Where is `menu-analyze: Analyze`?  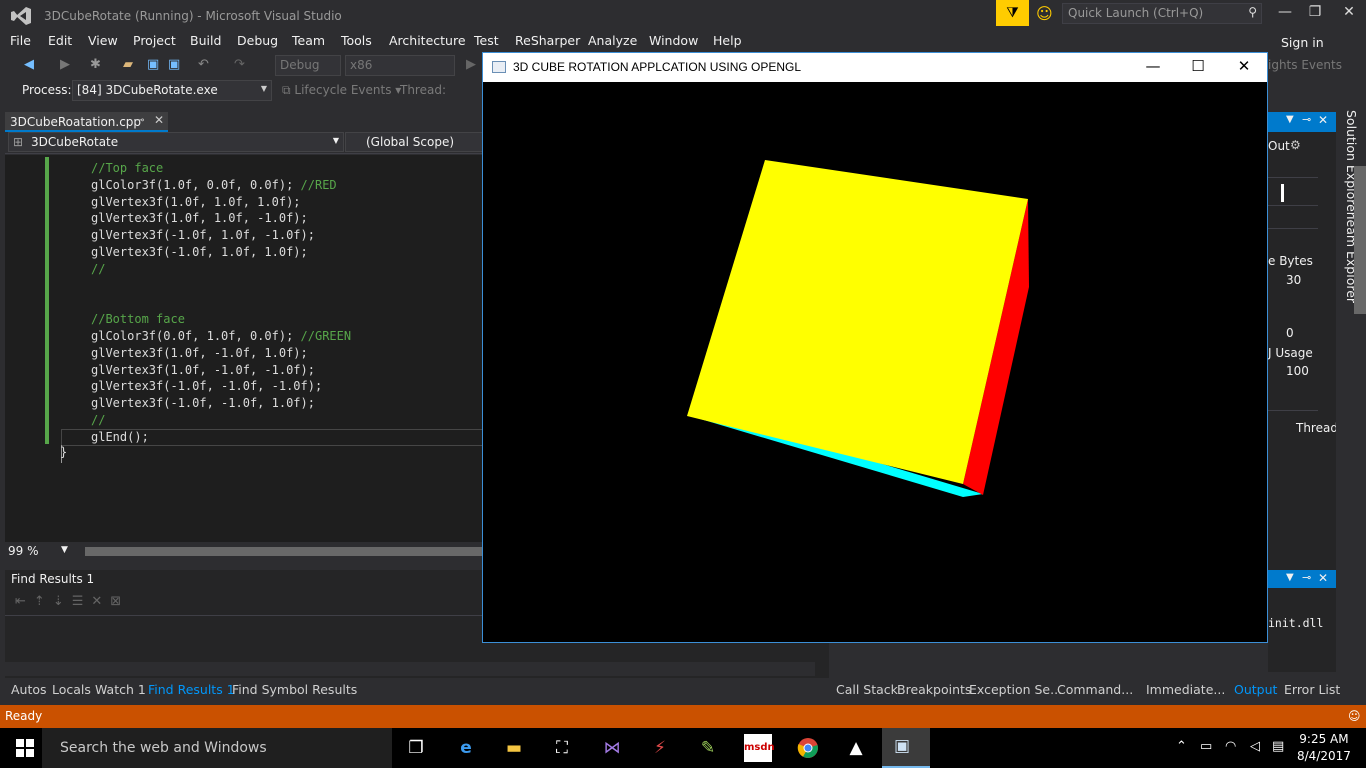 menu-analyze: Analyze is located at coordinates (612, 40).